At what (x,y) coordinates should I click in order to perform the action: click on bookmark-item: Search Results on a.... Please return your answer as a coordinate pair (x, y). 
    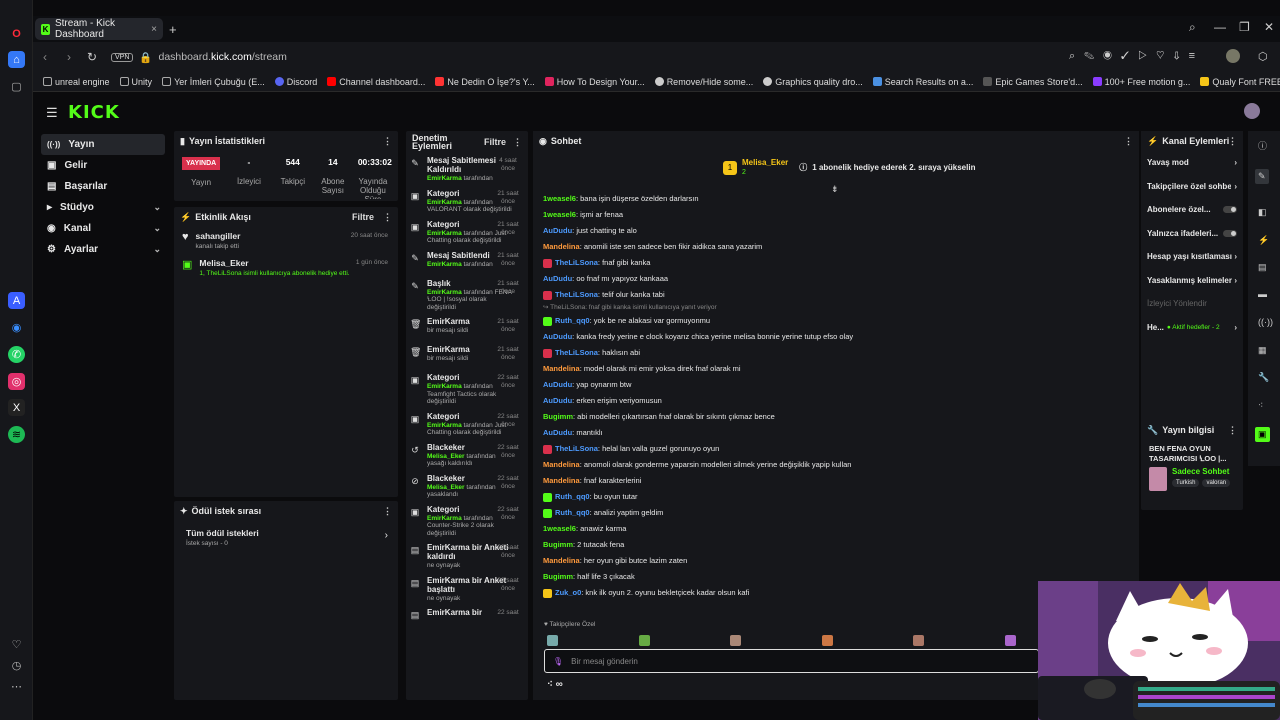
    Looking at the image, I should click on (922, 82).